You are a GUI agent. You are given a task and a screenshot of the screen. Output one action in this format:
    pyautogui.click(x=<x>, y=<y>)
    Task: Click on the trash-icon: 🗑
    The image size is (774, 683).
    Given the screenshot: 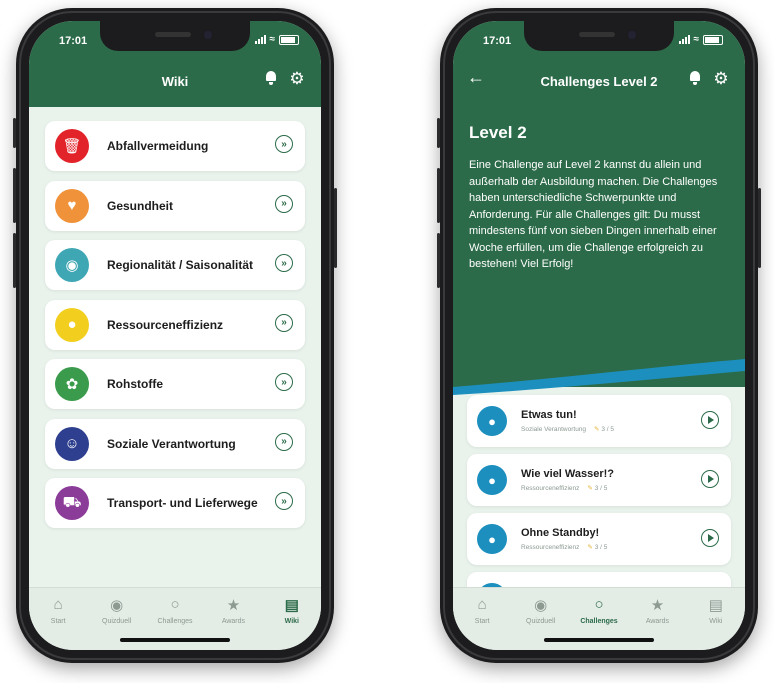 What is the action you would take?
    pyautogui.click(x=72, y=146)
    